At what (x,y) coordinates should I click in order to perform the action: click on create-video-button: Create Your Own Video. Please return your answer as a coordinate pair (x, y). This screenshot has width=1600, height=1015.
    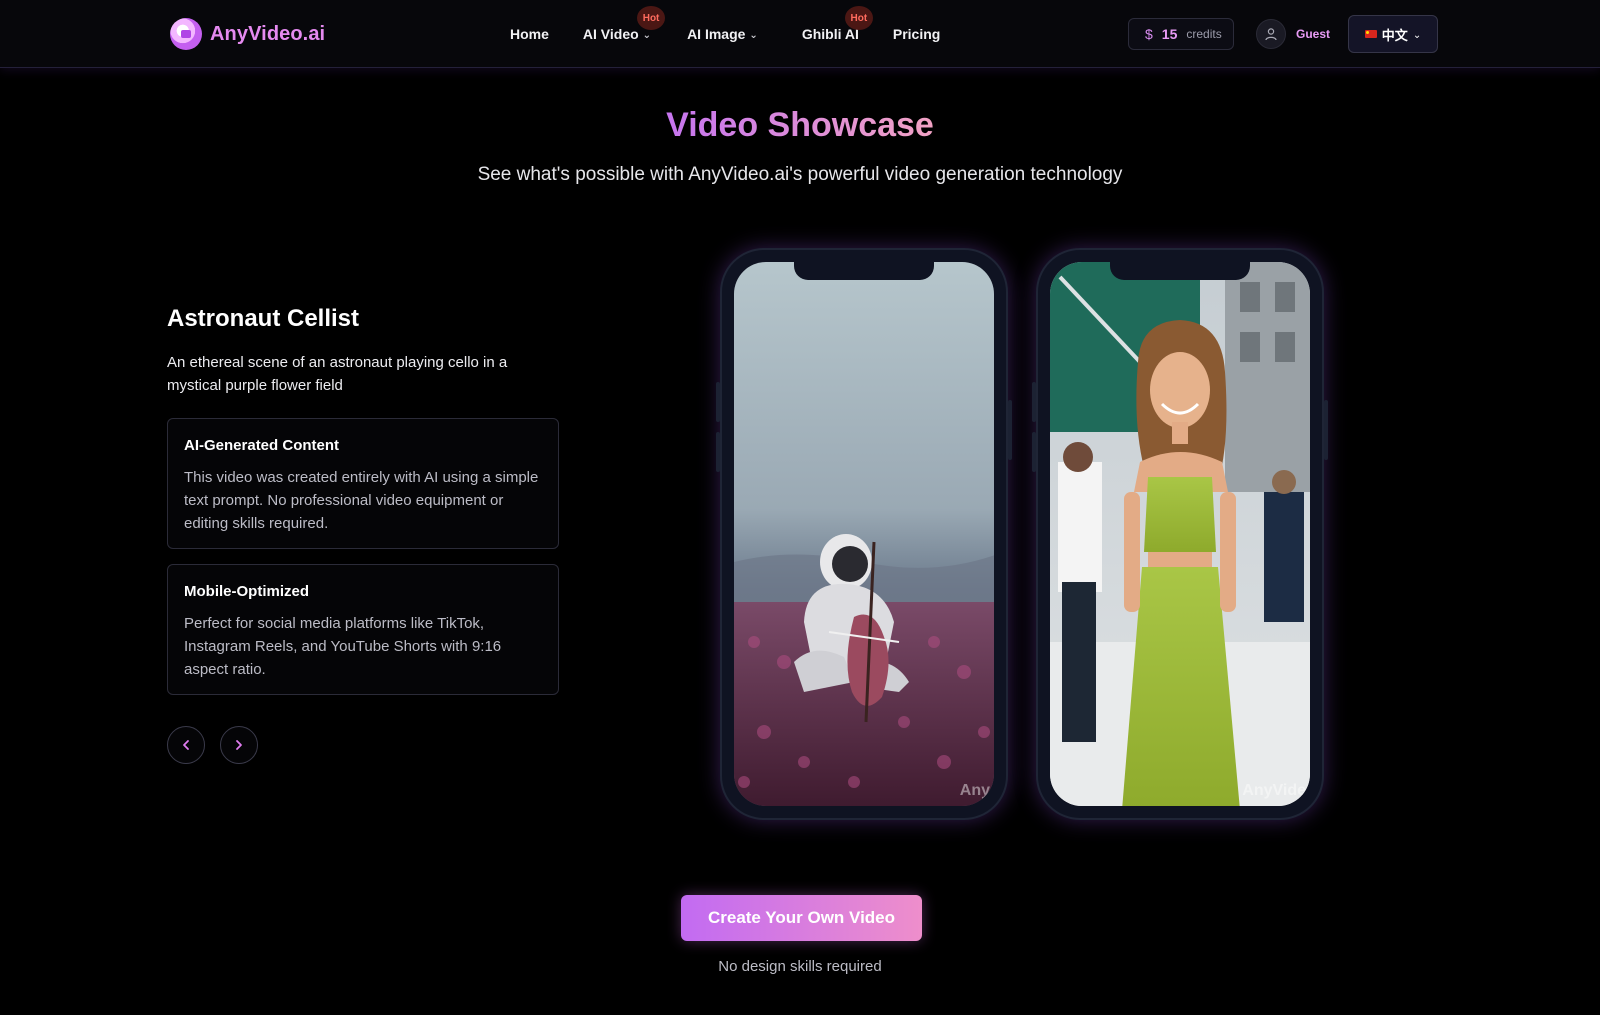
    Looking at the image, I should click on (801, 918).